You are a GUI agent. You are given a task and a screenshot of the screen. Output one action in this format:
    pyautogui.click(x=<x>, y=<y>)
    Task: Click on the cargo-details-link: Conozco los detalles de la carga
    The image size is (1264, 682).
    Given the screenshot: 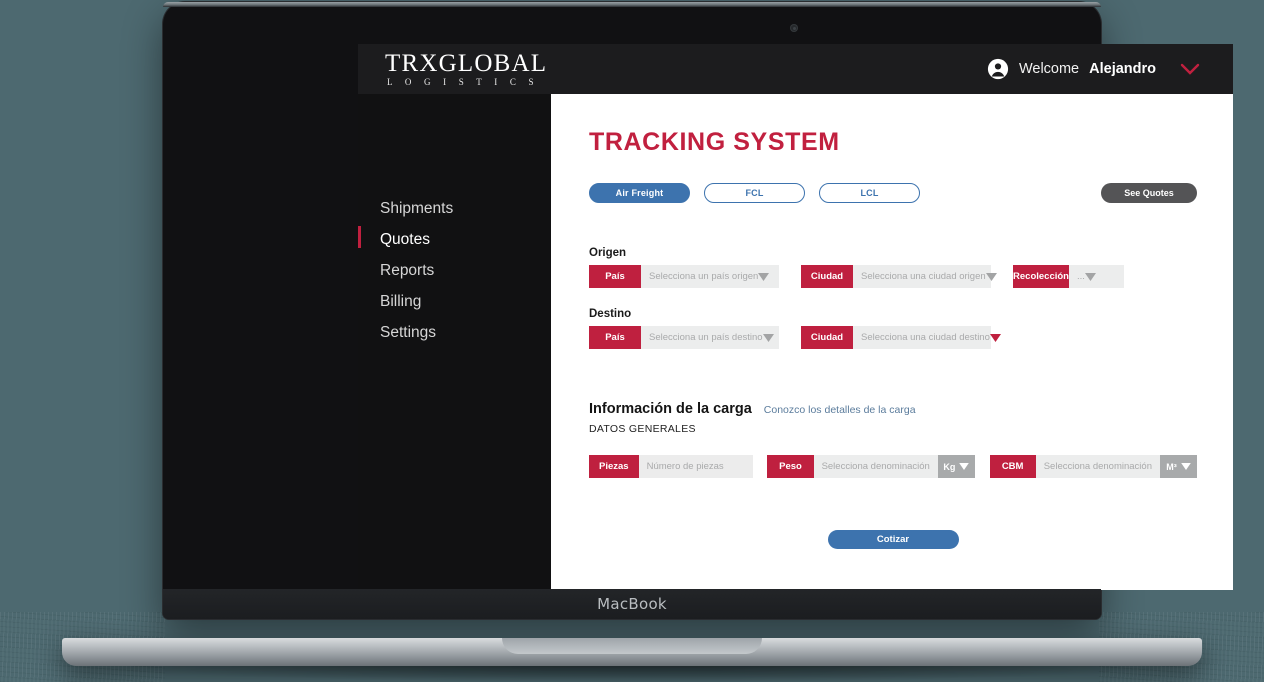 What is the action you would take?
    pyautogui.click(x=840, y=410)
    